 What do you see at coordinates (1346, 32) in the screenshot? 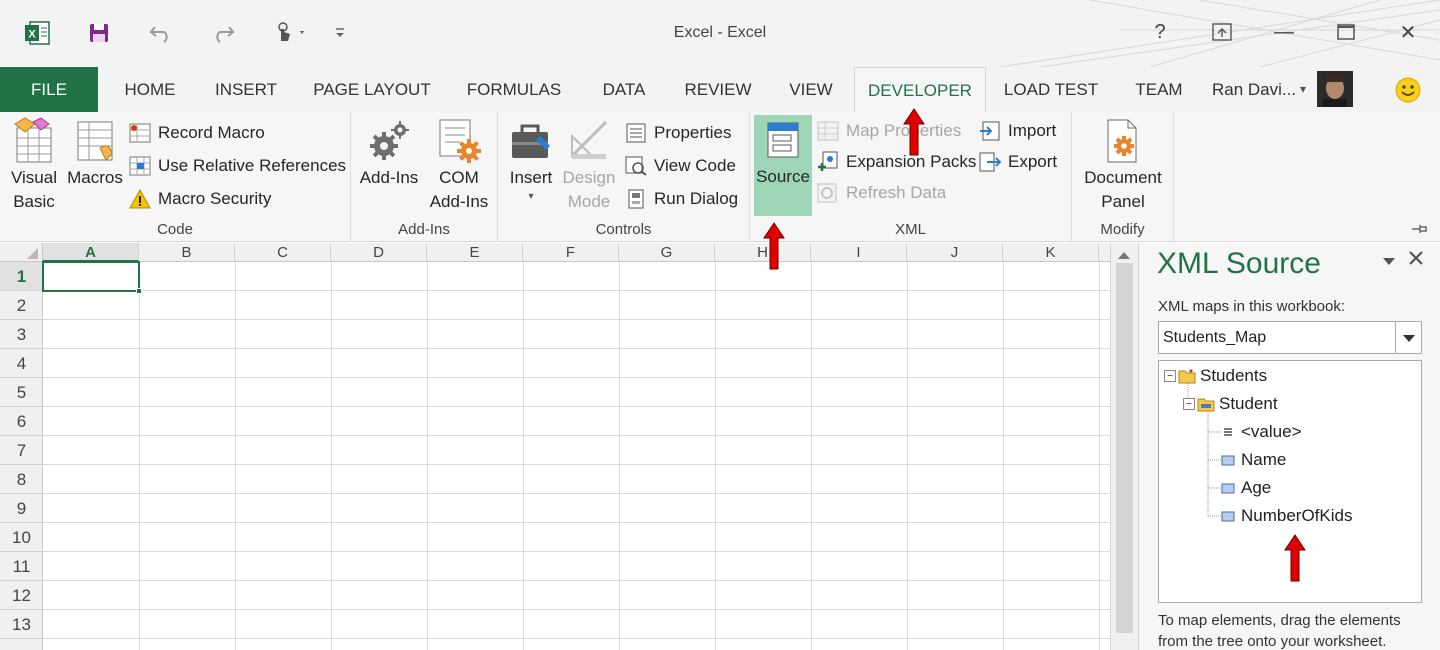
I see `maximize-icon` at bounding box center [1346, 32].